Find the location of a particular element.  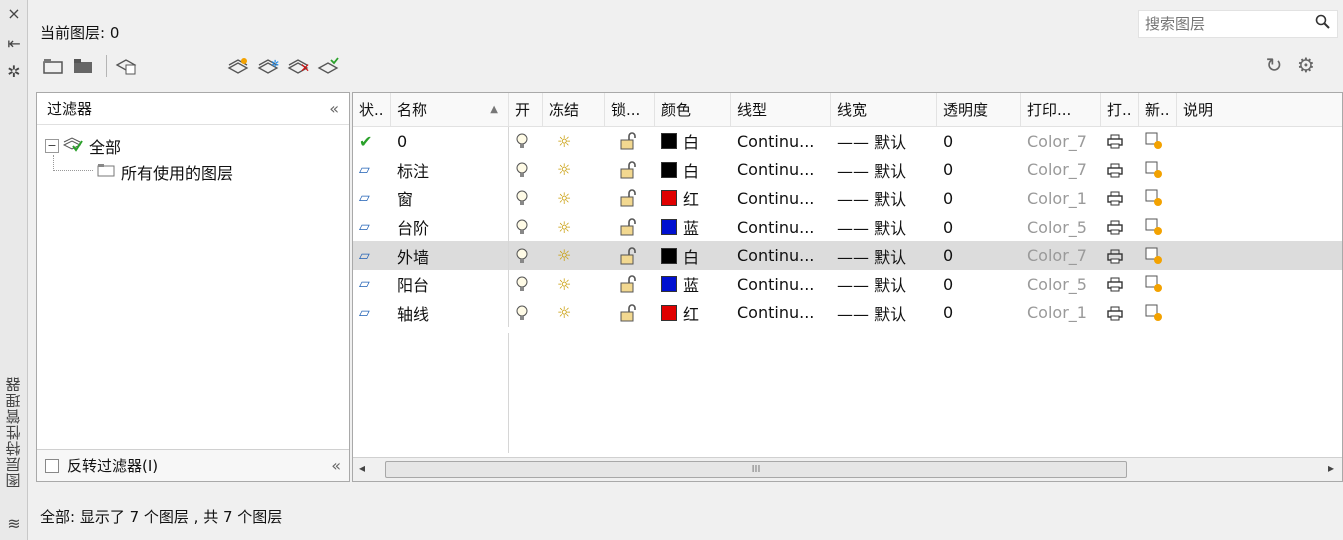

layer-row: ✔ 0 ☼ 白 Continu... —— 默认 0 Color_7 is located at coordinates (847, 141).